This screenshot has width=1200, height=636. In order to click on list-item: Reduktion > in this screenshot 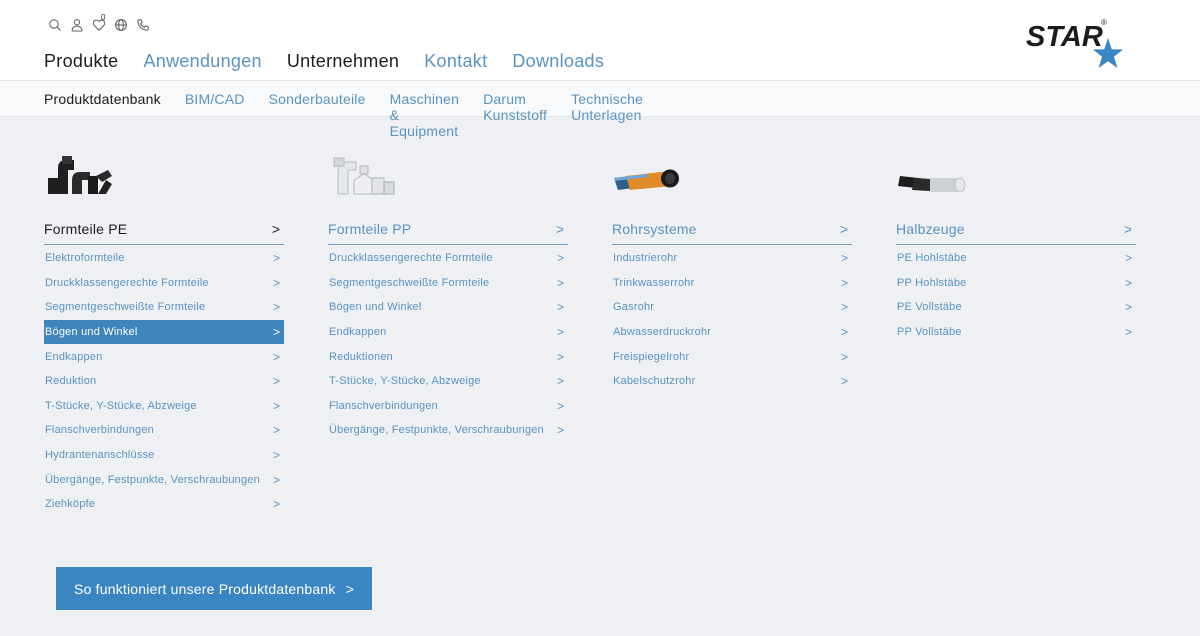, I will do `click(164, 381)`.